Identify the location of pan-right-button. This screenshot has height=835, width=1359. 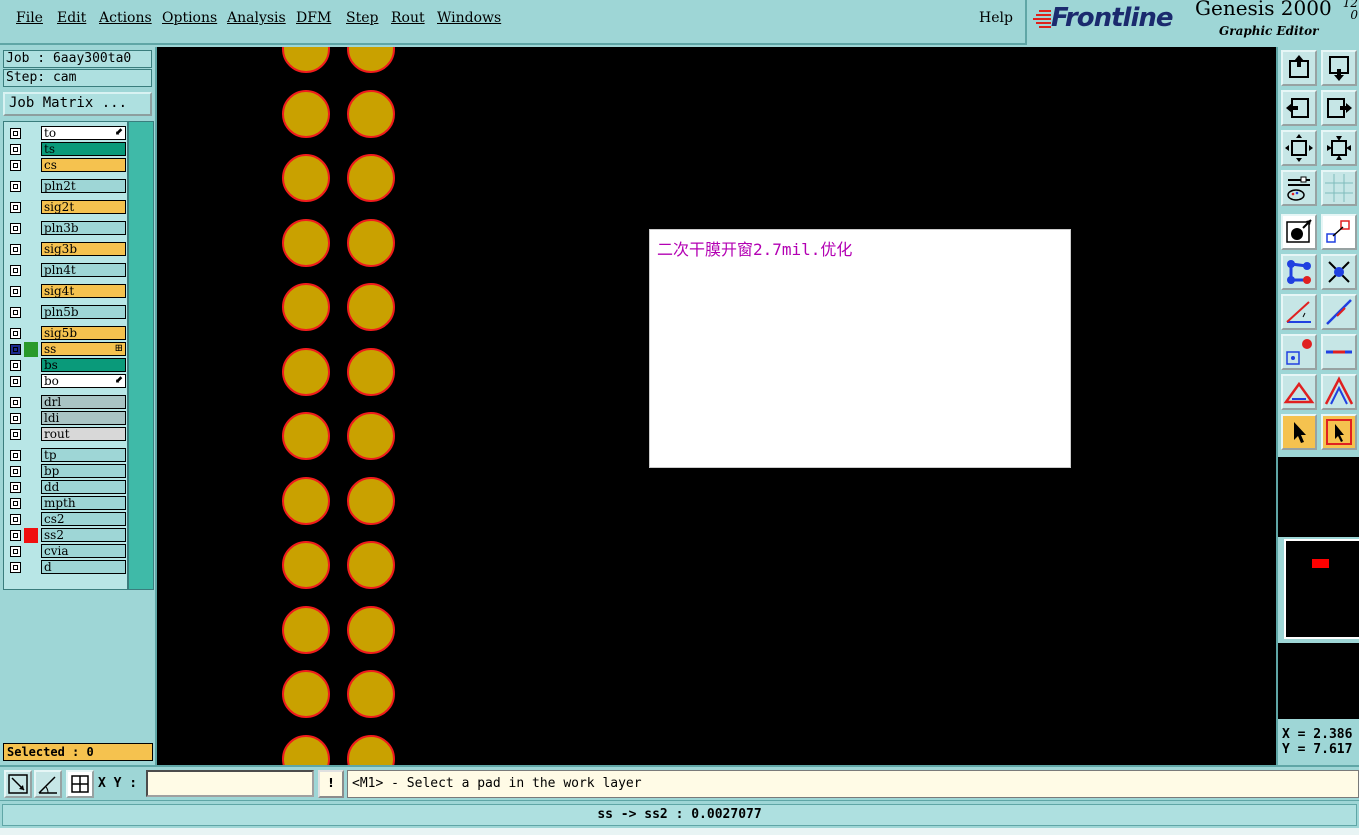
(1339, 108).